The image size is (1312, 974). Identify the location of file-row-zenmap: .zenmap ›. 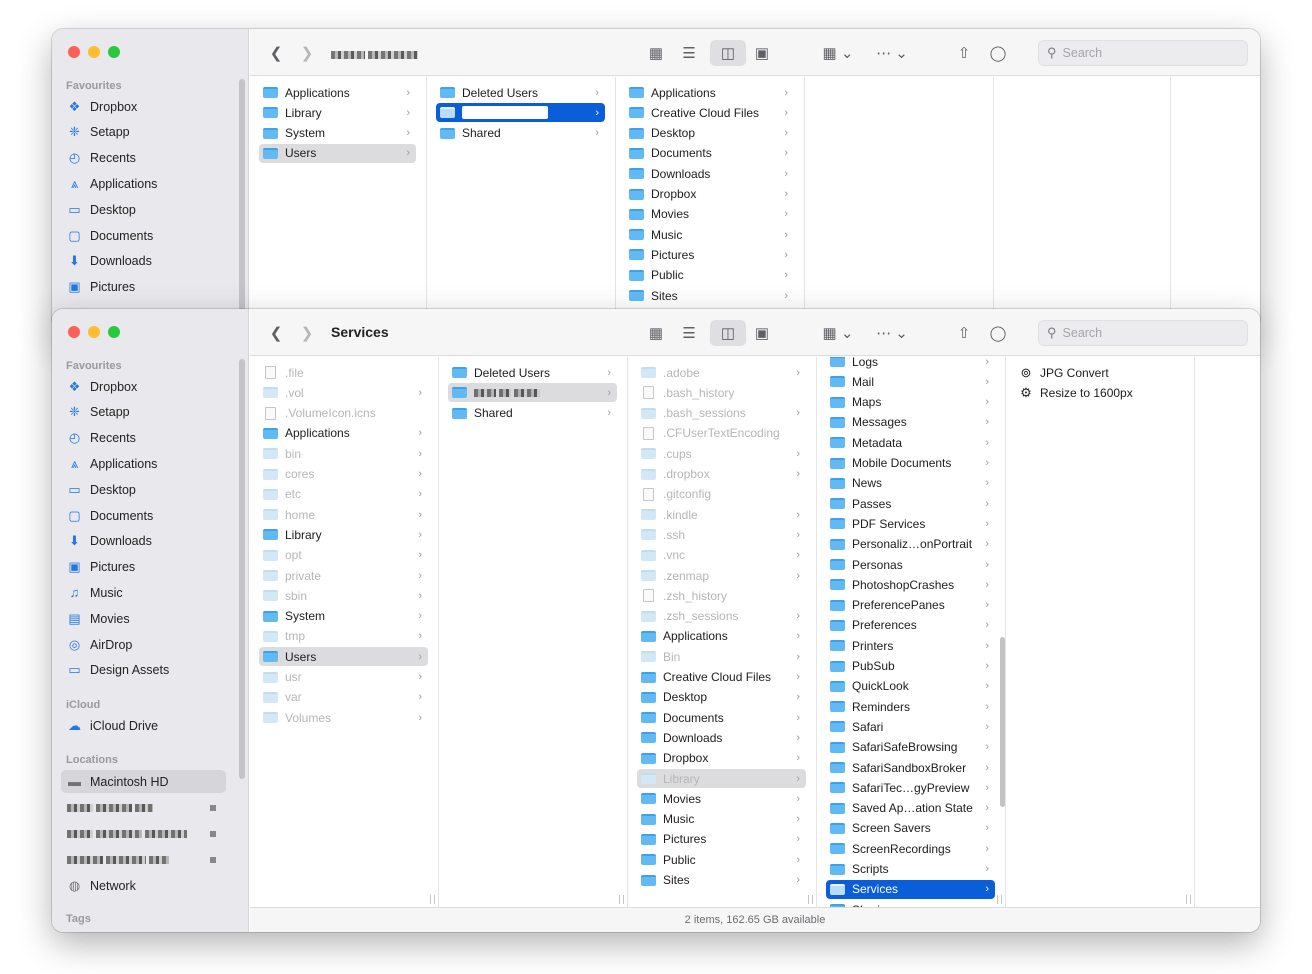
(721, 575).